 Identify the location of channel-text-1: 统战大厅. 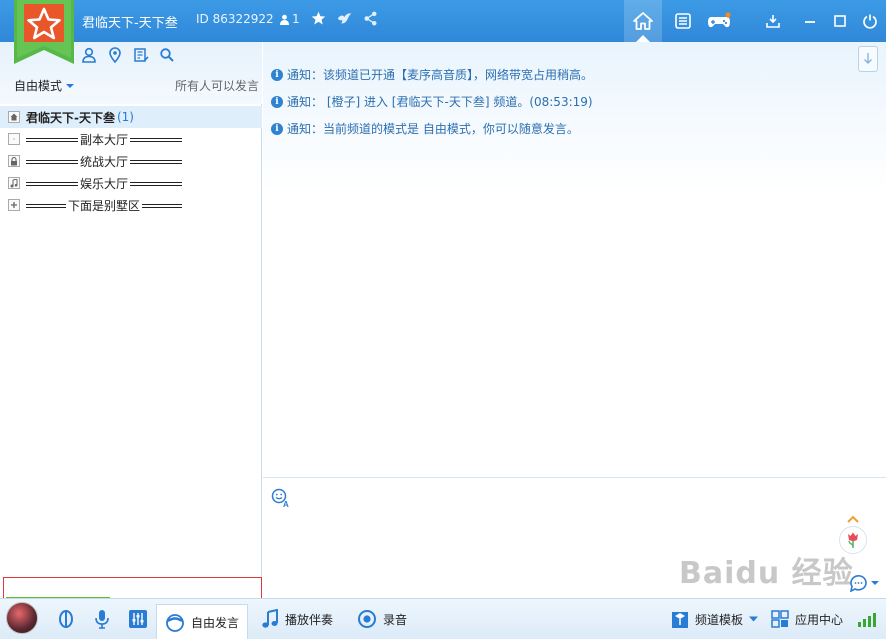
(104, 161).